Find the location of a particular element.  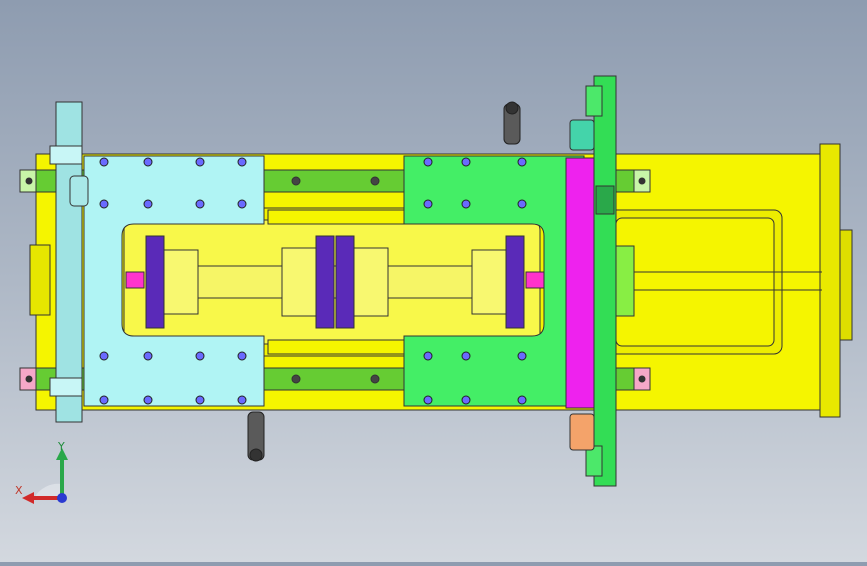

right-end-assembly is located at coordinates (600, 281).